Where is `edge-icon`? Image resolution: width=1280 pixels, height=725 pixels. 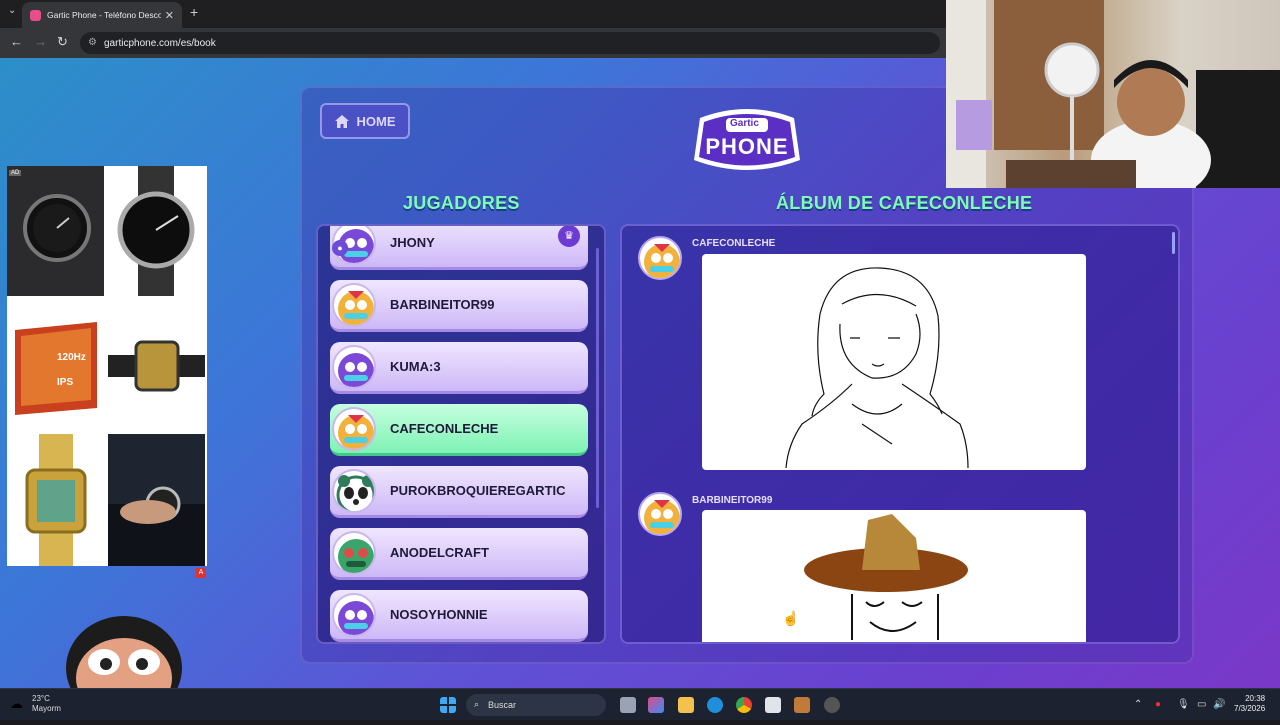
edge-icon is located at coordinates (715, 705).